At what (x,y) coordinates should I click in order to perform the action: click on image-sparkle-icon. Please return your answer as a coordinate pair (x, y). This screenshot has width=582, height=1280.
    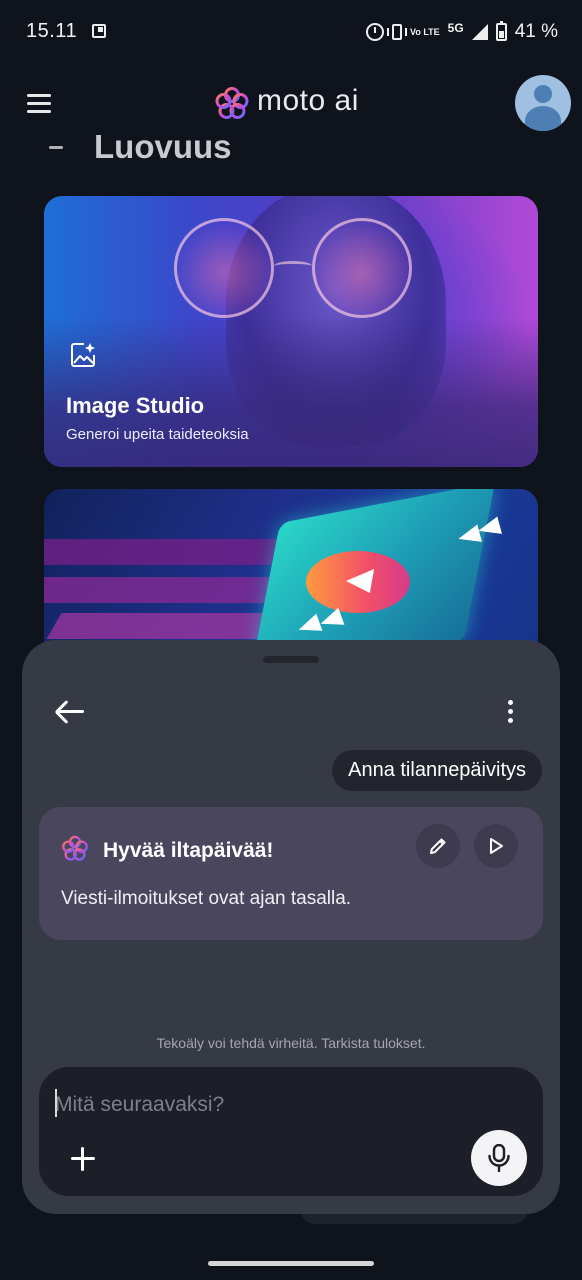
    Looking at the image, I should click on (83, 355).